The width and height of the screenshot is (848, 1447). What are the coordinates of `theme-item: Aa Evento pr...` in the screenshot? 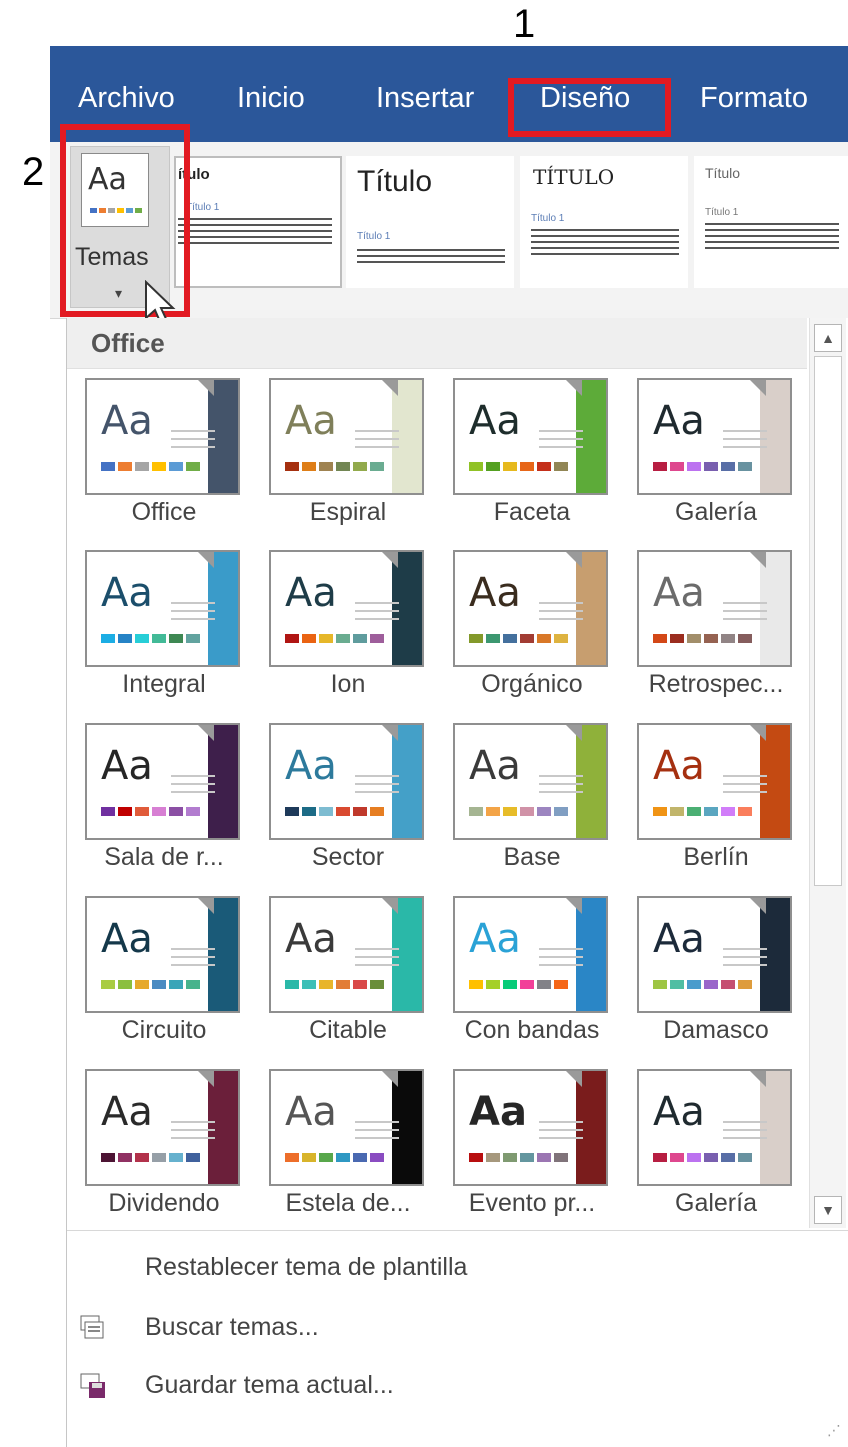 It's located at (533, 1149).